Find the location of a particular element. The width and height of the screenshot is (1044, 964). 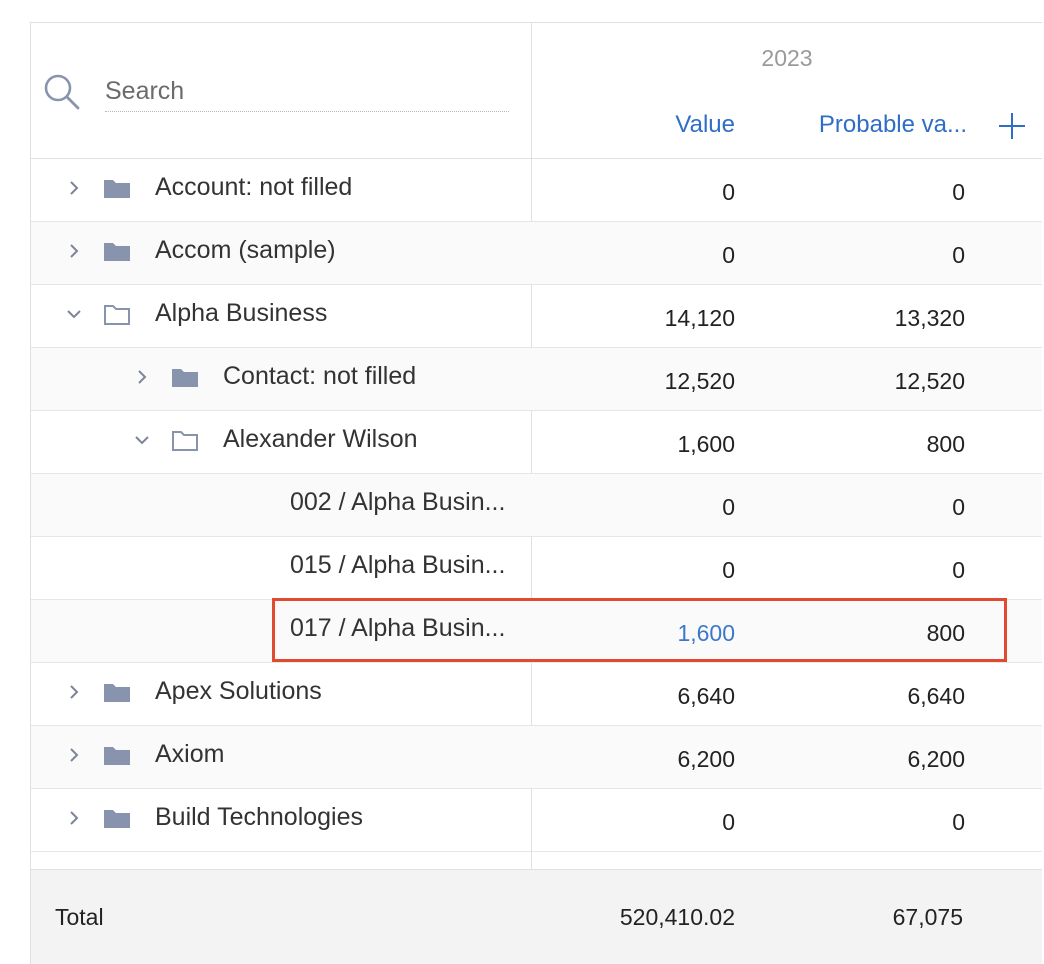

probable-value-cell: 12,520 is located at coordinates (929, 381).